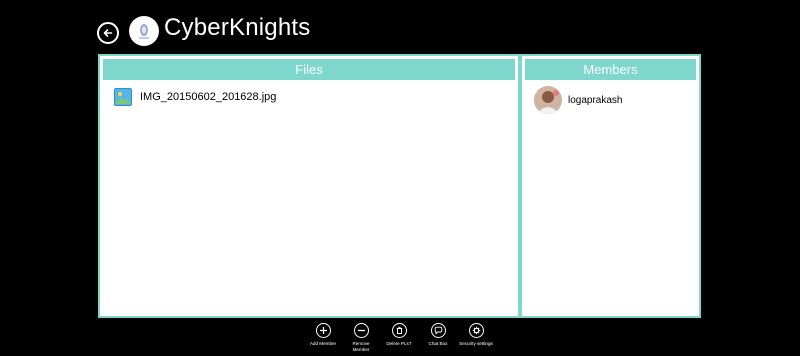  I want to click on members-panel-header: Members, so click(610, 69).